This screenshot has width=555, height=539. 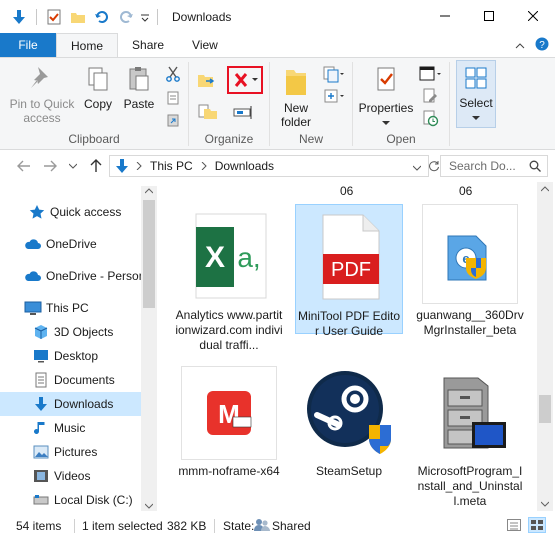 I want to click on music-icon, so click(x=41, y=428).